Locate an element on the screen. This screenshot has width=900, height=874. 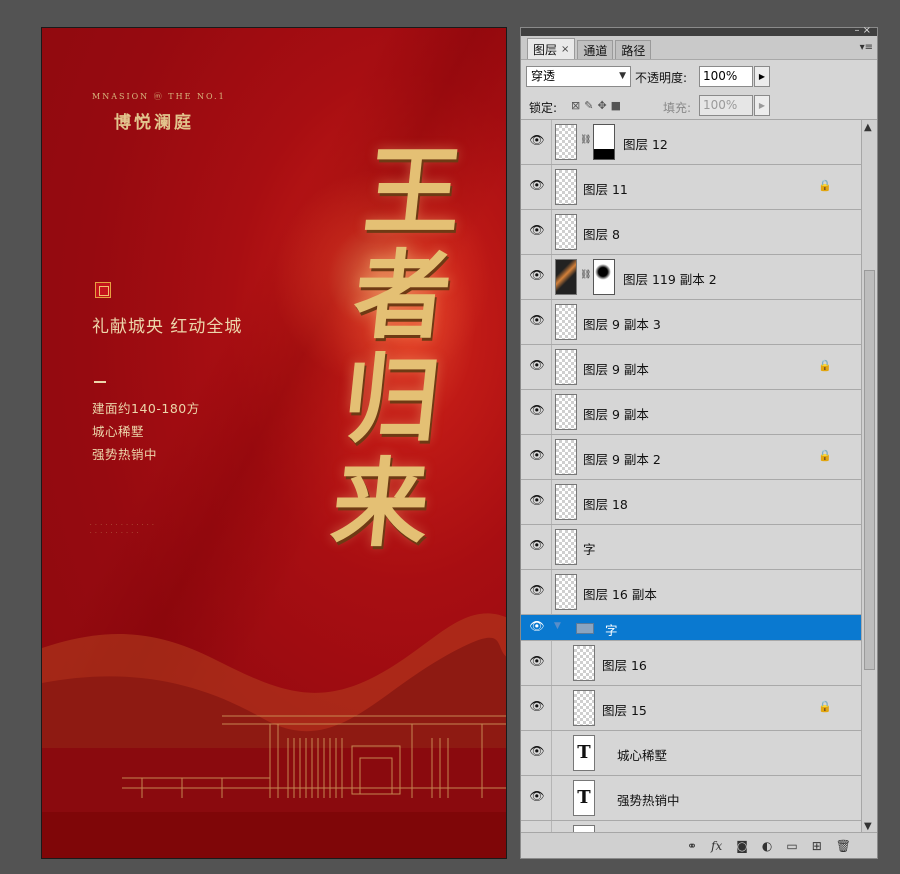
panel-footer: ⚭ fx ◙ ◐ ▭ ⊞ 🗑 is located at coordinates (699, 845).